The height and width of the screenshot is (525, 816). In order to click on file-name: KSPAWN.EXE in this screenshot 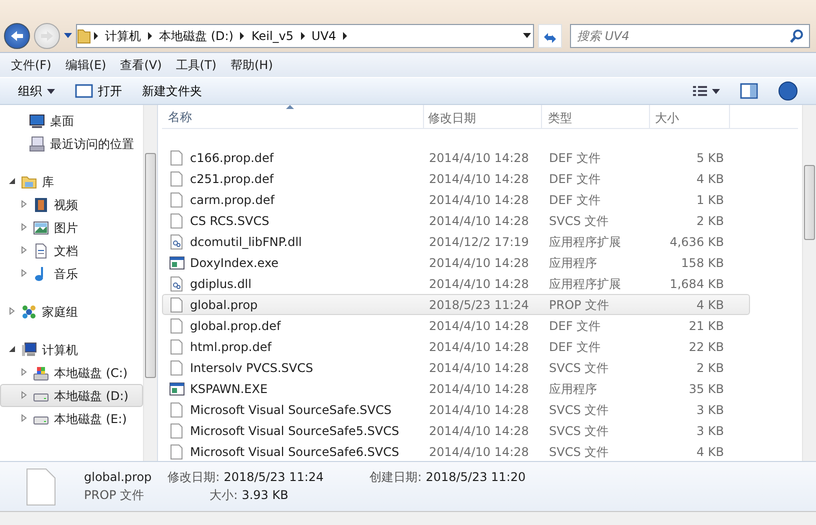, I will do `click(229, 389)`.